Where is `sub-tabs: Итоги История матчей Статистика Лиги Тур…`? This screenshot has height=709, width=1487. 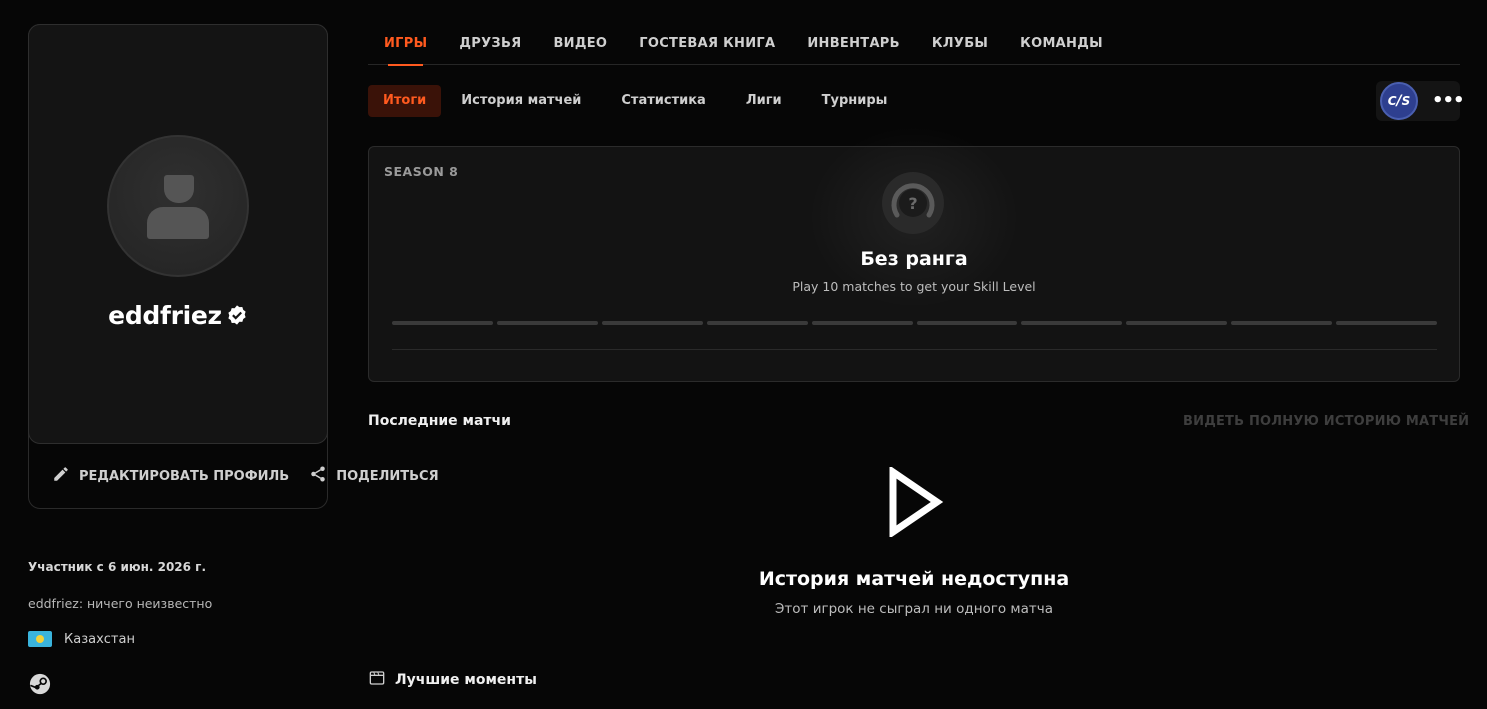 sub-tabs: Итоги История матчей Статистика Лиги Тур… is located at coordinates (637, 101).